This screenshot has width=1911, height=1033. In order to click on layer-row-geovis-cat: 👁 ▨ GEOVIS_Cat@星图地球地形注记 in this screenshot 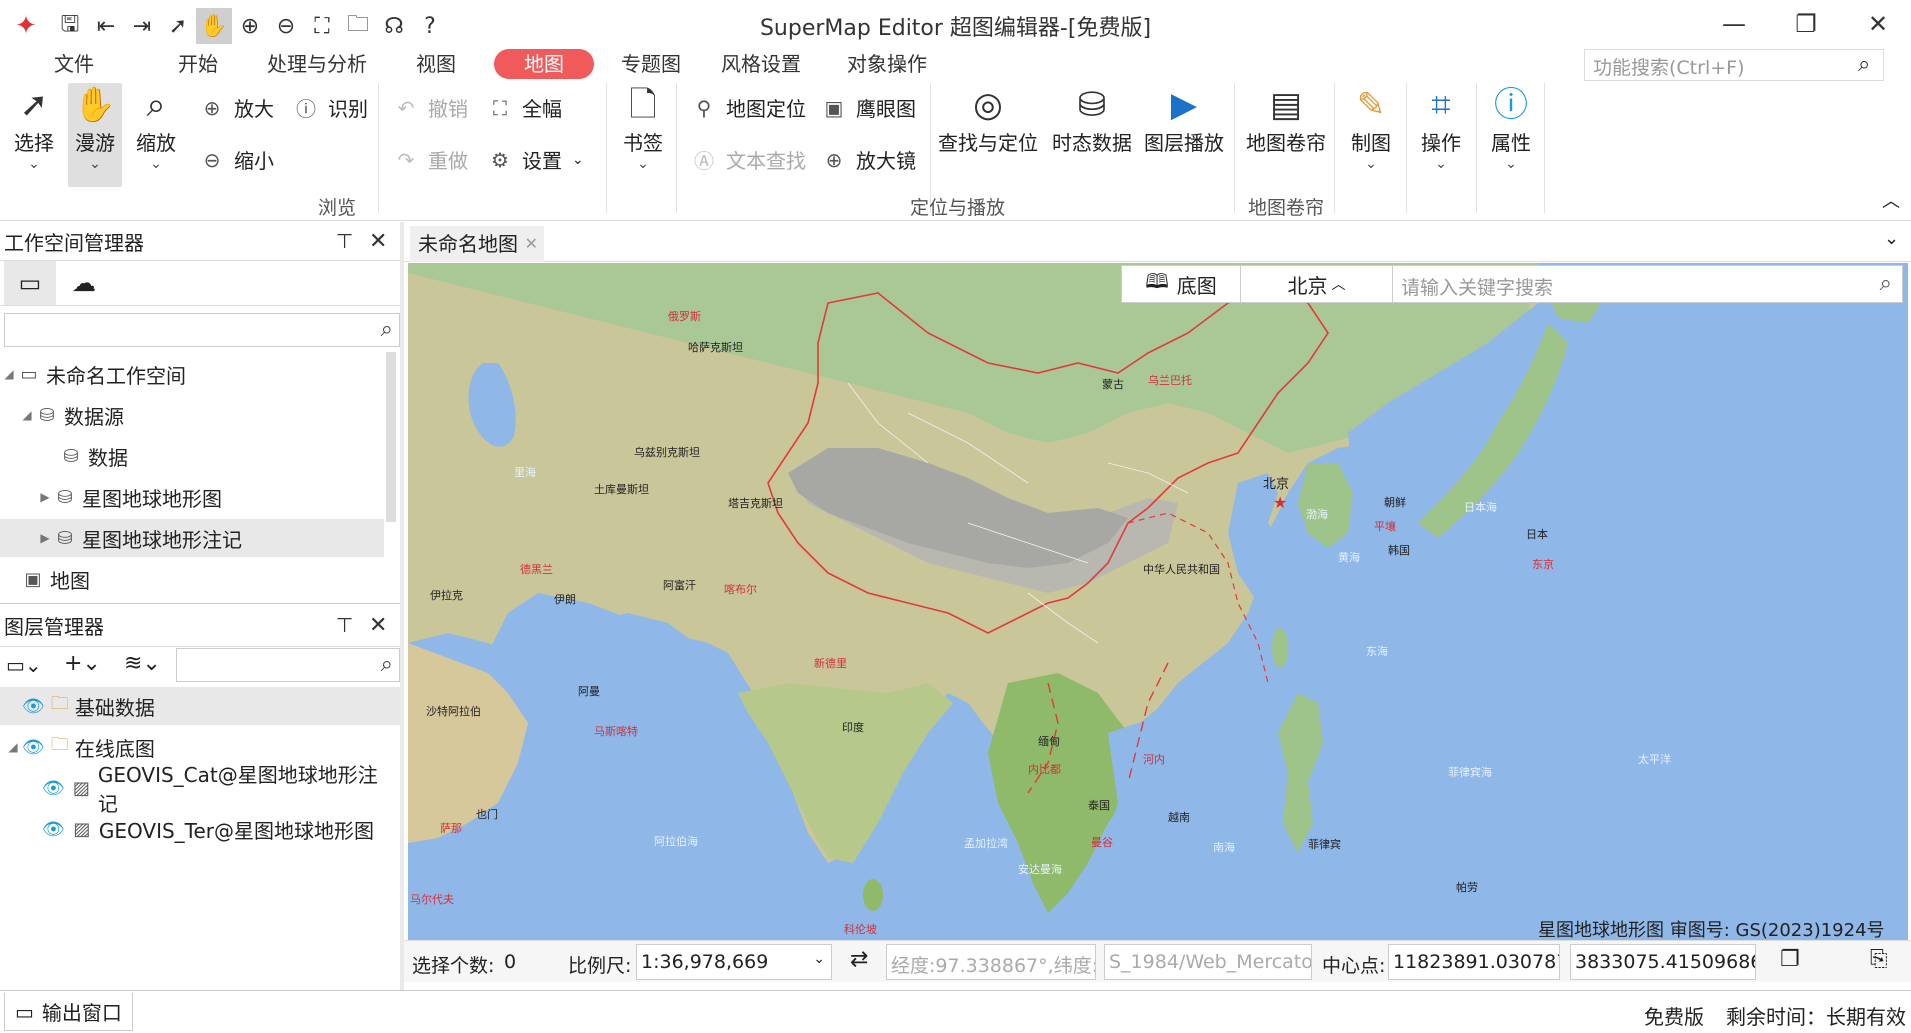, I will do `click(192, 789)`.